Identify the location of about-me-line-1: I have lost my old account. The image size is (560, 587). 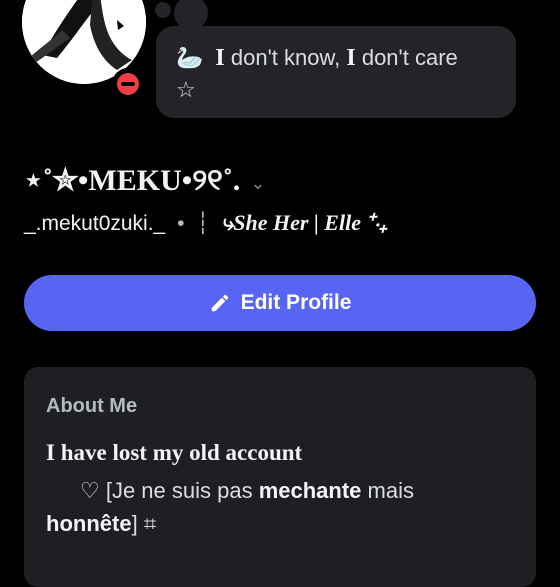
(174, 452).